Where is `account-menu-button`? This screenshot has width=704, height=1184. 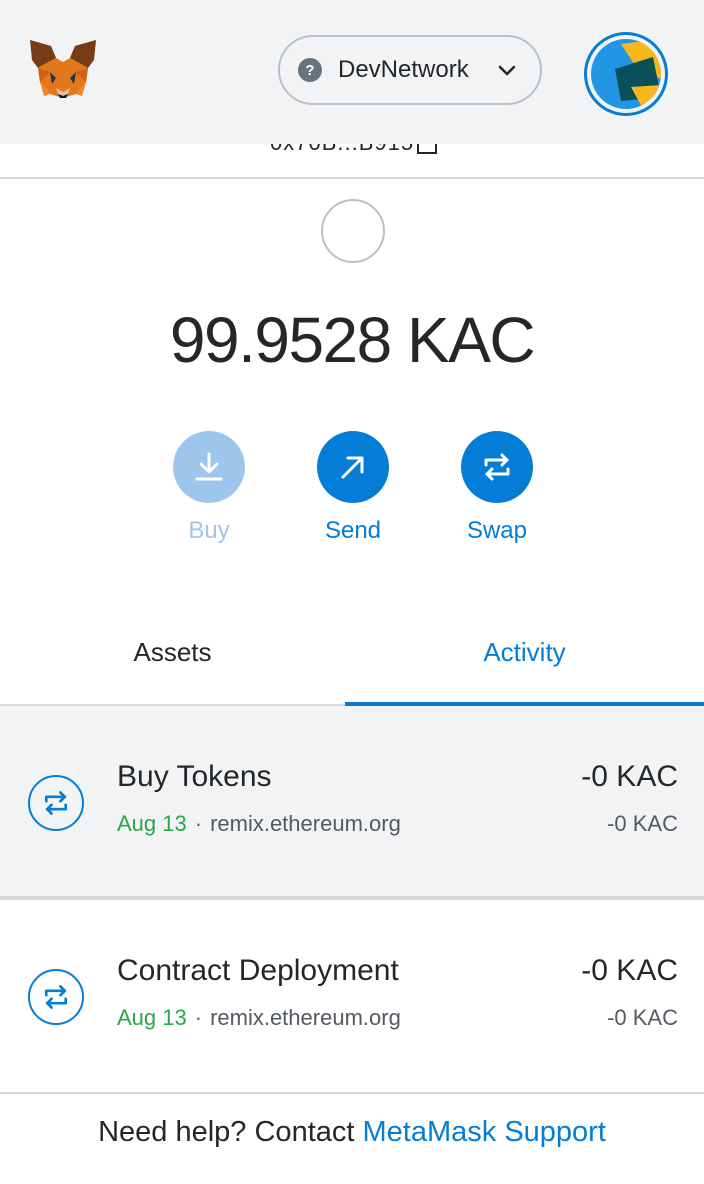 account-menu-button is located at coordinates (626, 74).